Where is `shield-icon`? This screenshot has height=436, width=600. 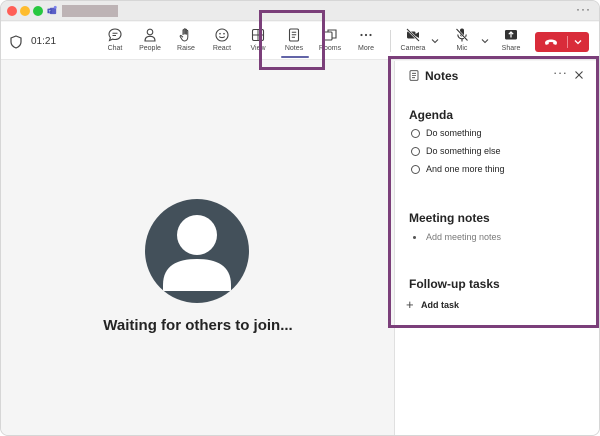
shield-icon is located at coordinates (16, 42).